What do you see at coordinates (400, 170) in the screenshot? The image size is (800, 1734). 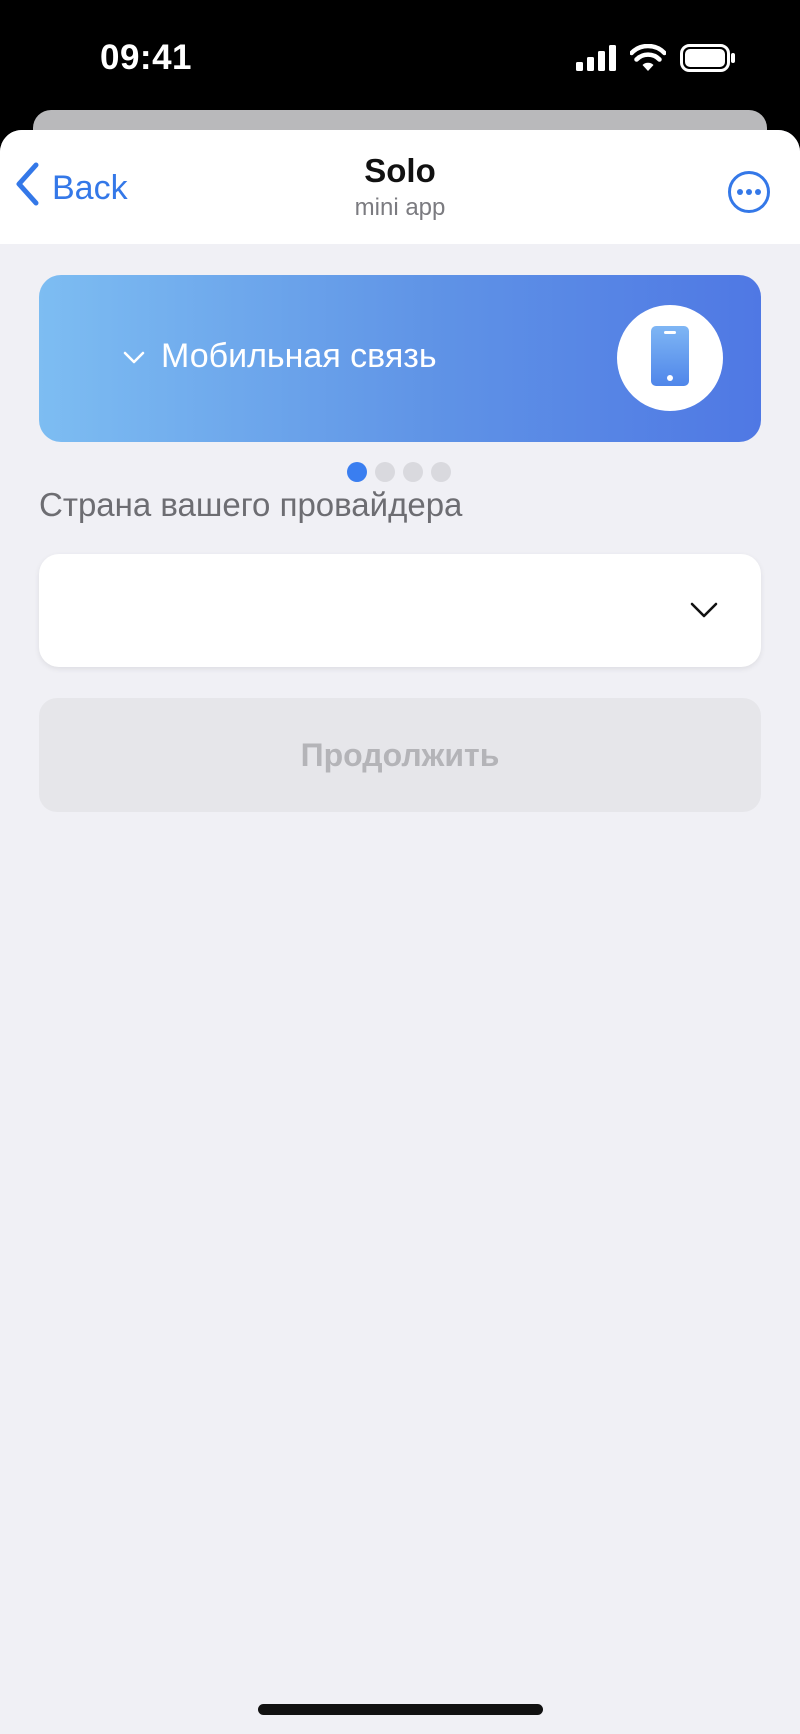 I see `page-title: Solo` at bounding box center [400, 170].